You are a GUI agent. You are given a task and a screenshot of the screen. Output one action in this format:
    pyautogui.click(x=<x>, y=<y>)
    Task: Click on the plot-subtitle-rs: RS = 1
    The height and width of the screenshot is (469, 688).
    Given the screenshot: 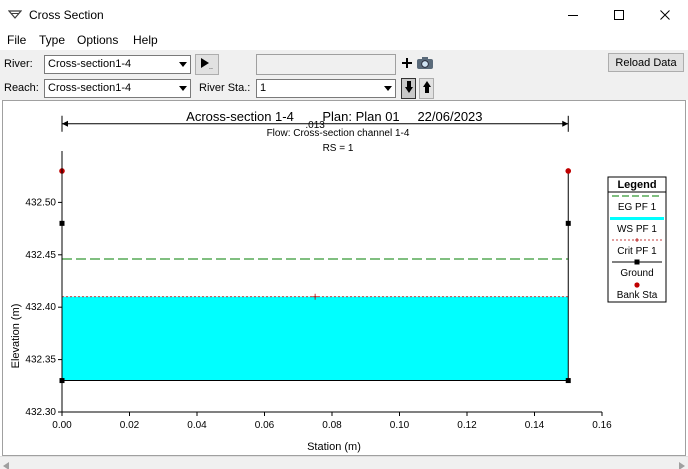 What is the action you would take?
    pyautogui.click(x=338, y=148)
    